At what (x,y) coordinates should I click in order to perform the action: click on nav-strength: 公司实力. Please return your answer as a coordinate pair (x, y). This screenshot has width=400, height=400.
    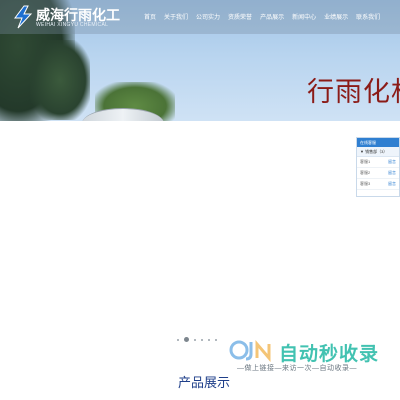
    Looking at the image, I should click on (208, 16).